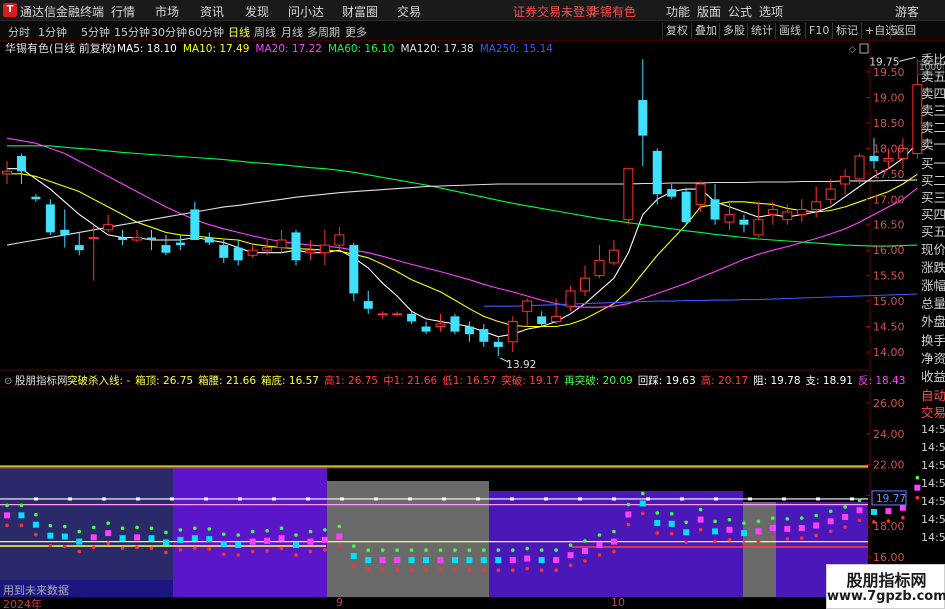 The image size is (945, 609). I want to click on ma-legend-item: MA250: 15.14, so click(517, 49).